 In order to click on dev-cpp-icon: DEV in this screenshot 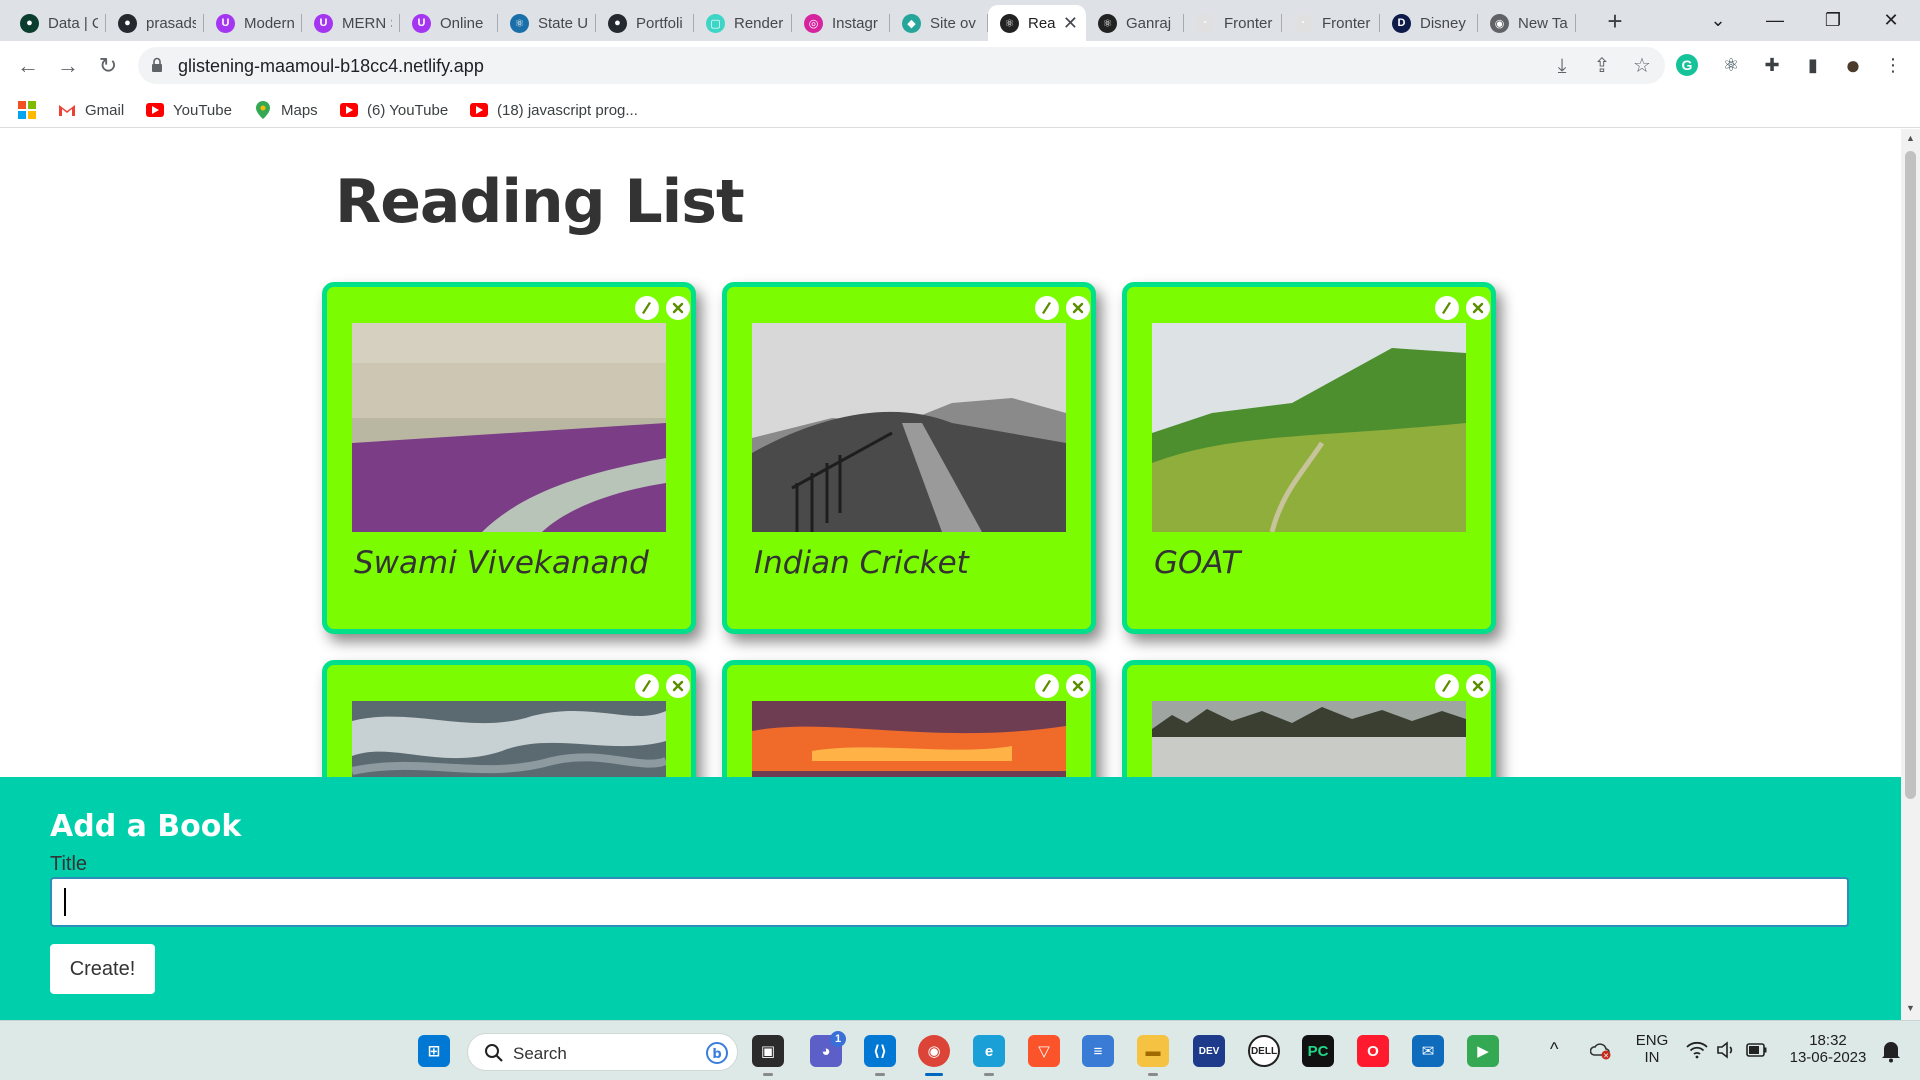, I will do `click(1209, 1051)`.